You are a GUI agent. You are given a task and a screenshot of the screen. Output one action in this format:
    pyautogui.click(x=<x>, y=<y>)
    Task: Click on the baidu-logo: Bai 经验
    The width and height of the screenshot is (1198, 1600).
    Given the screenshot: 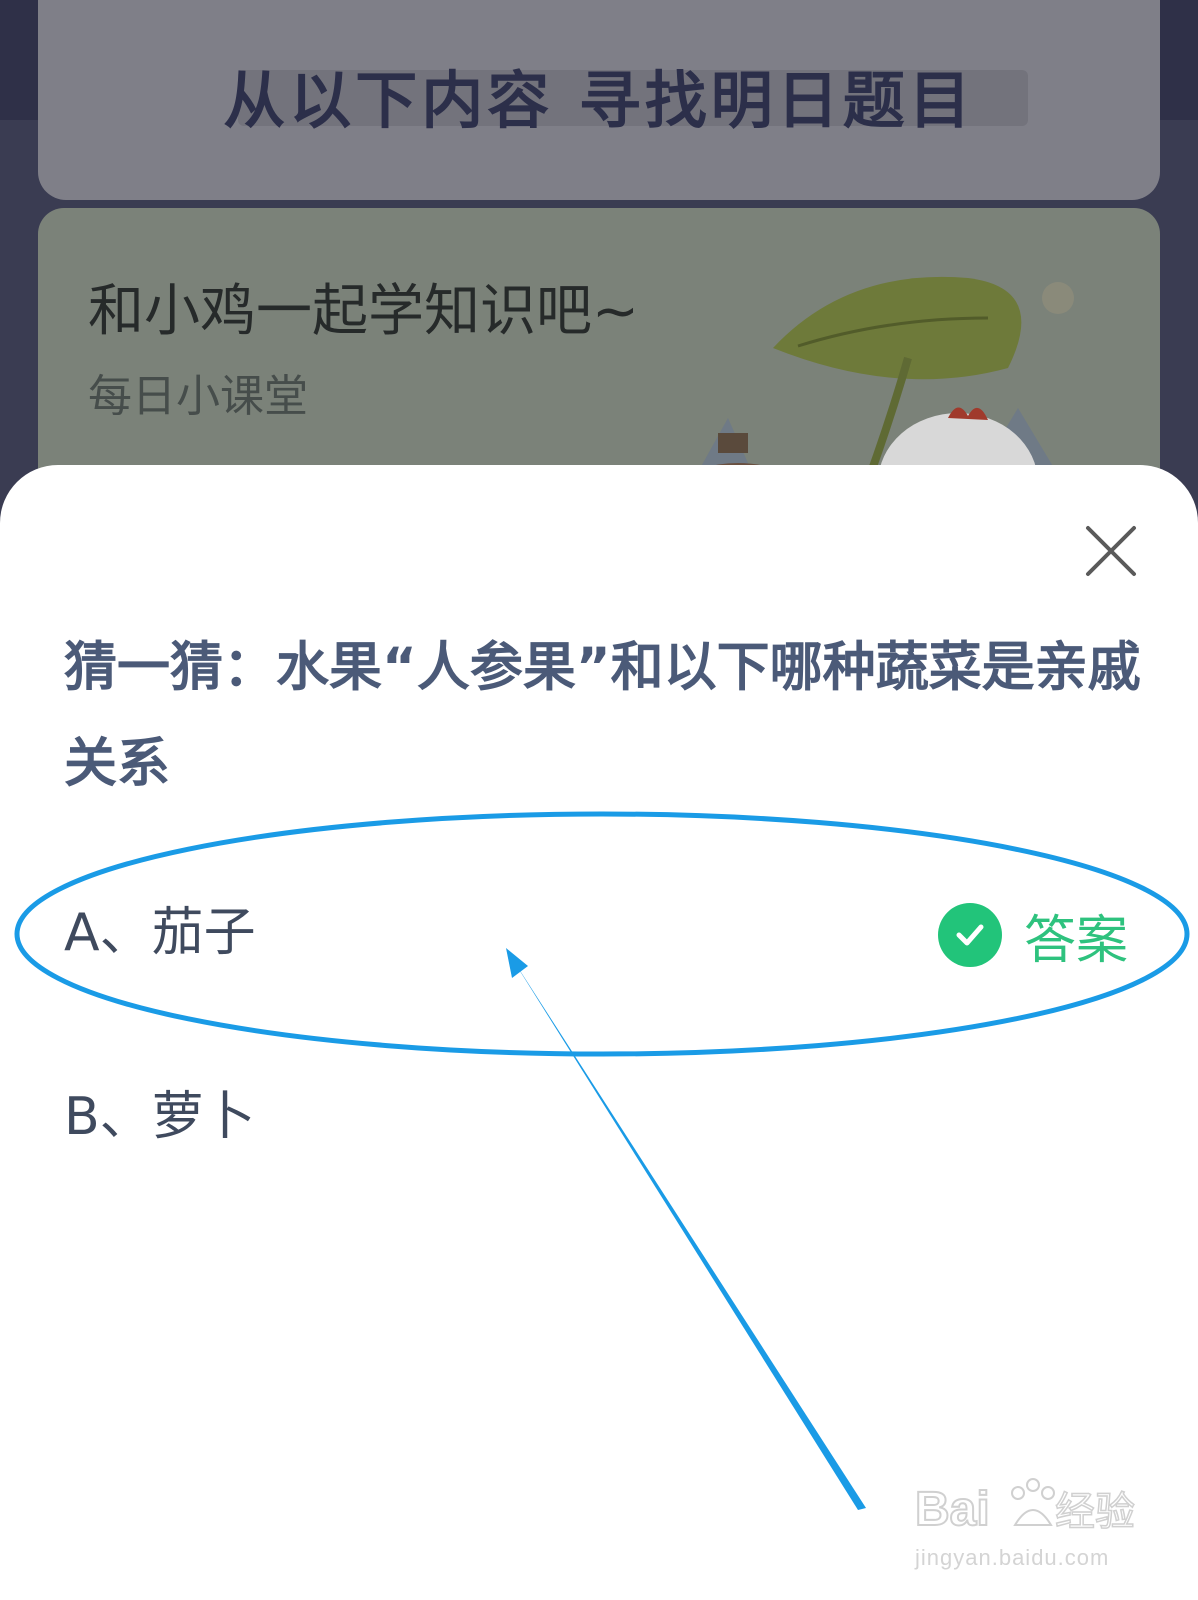 What is the action you would take?
    pyautogui.click(x=1025, y=1507)
    